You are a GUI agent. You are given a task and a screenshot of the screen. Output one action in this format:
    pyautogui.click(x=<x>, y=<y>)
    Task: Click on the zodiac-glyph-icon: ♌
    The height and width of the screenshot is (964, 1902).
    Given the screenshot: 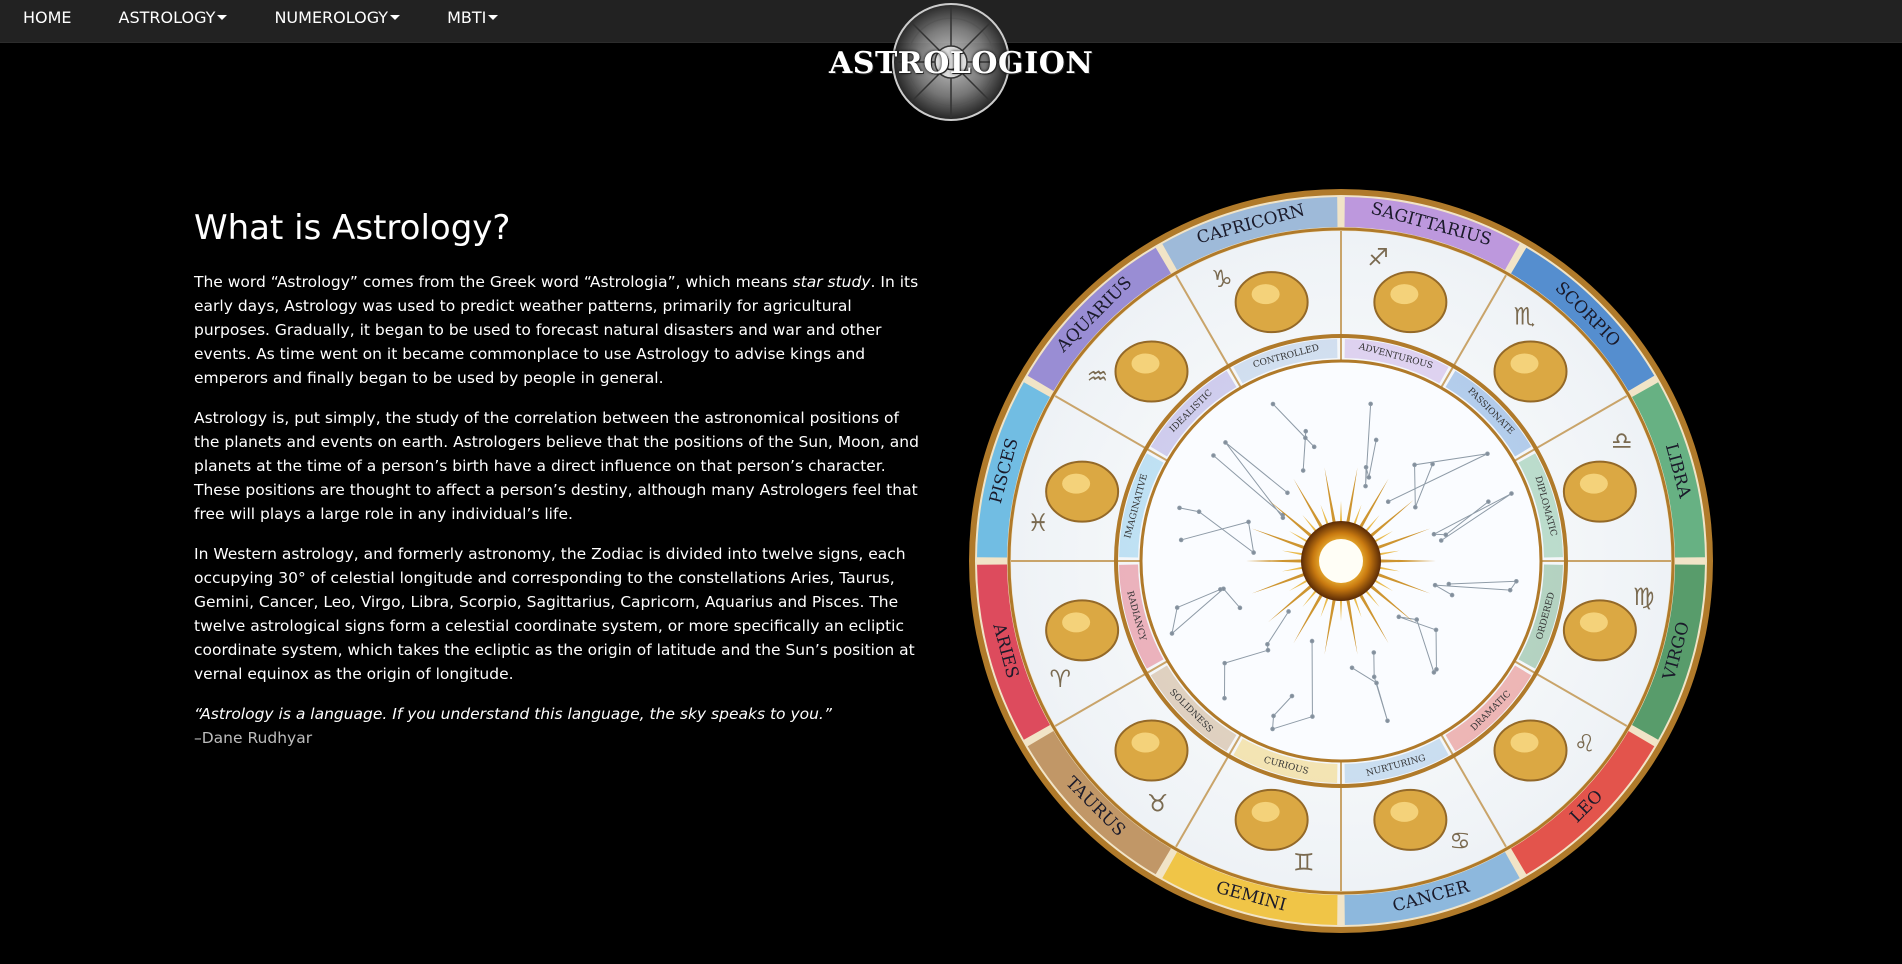 What is the action you would take?
    pyautogui.click(x=1585, y=744)
    